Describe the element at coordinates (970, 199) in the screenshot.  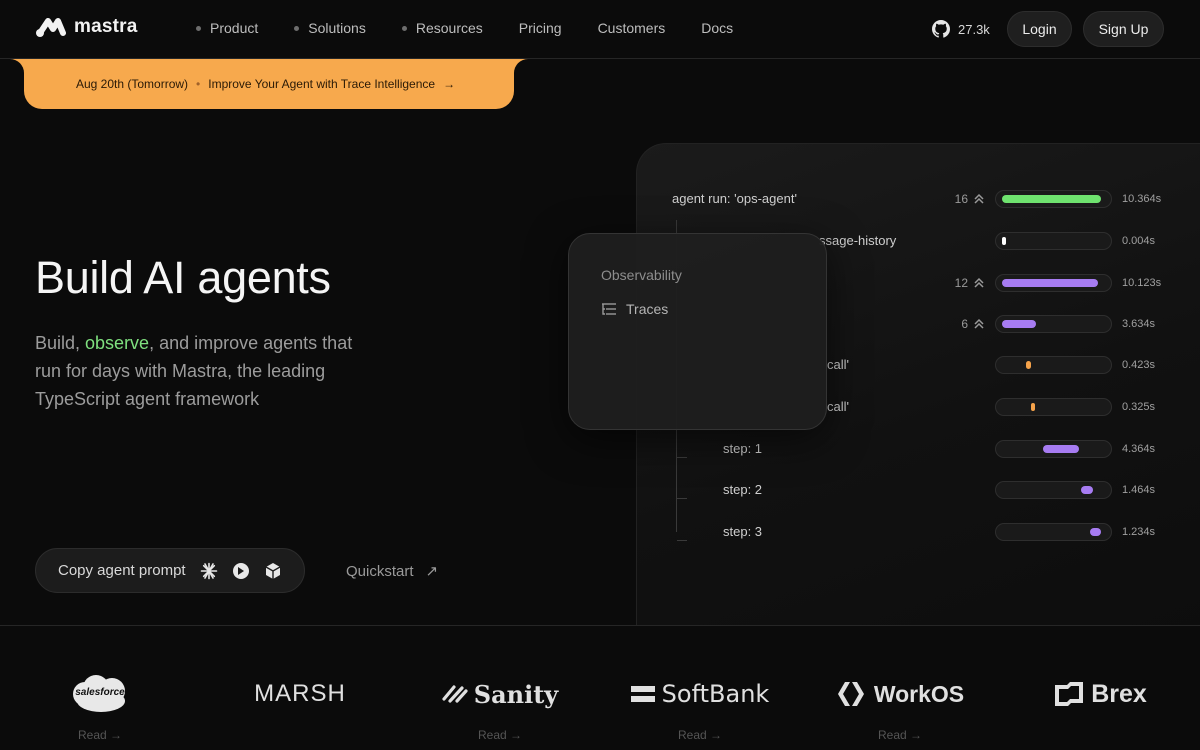
I see `span-child-count: 16` at that location.